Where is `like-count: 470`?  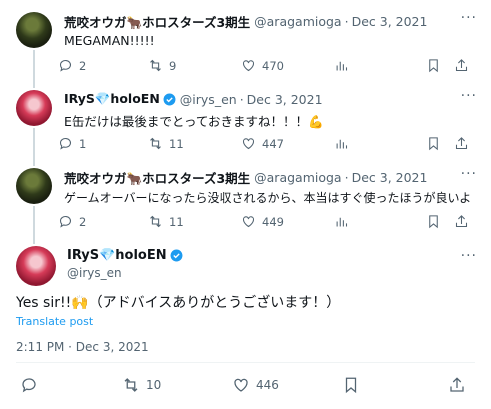 like-count: 470 is located at coordinates (273, 65).